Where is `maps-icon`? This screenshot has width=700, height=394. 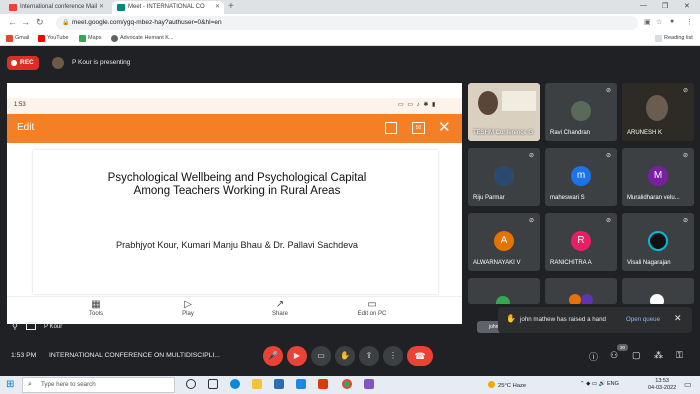
maps-icon is located at coordinates (82, 38).